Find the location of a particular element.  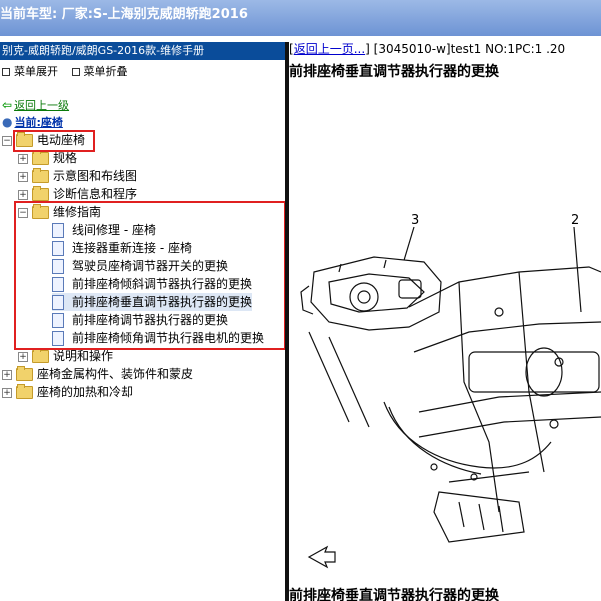

window-title: 当前车型: 厂家:S-上海别克威朗轿跑2016 is located at coordinates (124, 14).